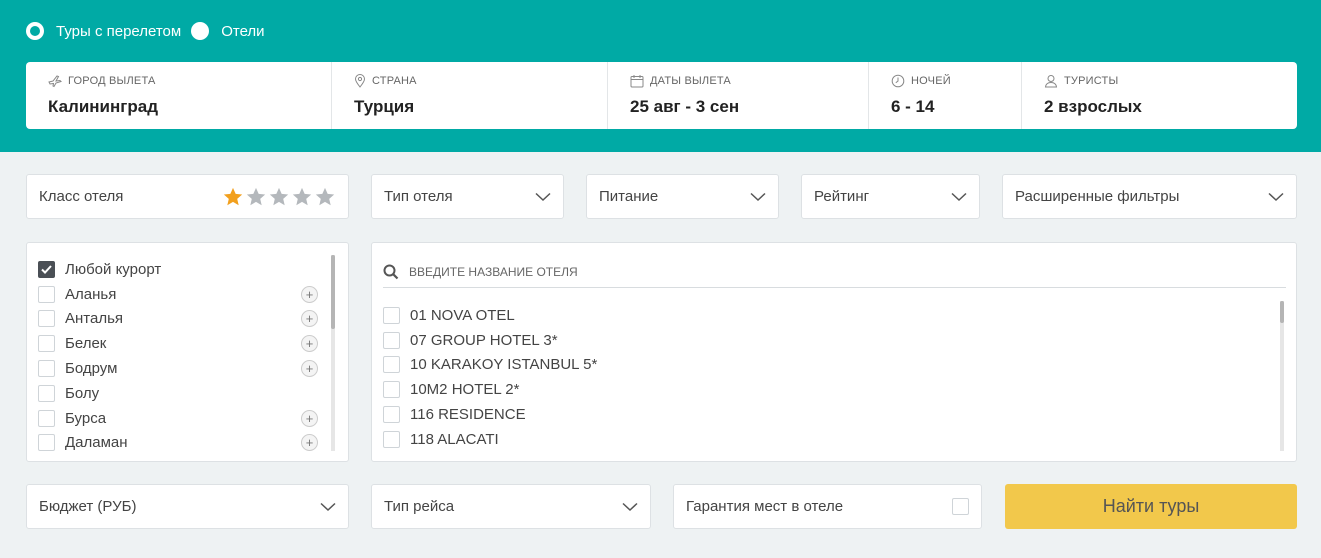 This screenshot has width=1321, height=558. Describe the element at coordinates (931, 81) in the screenshot. I see `nights-label: Ночей` at that location.